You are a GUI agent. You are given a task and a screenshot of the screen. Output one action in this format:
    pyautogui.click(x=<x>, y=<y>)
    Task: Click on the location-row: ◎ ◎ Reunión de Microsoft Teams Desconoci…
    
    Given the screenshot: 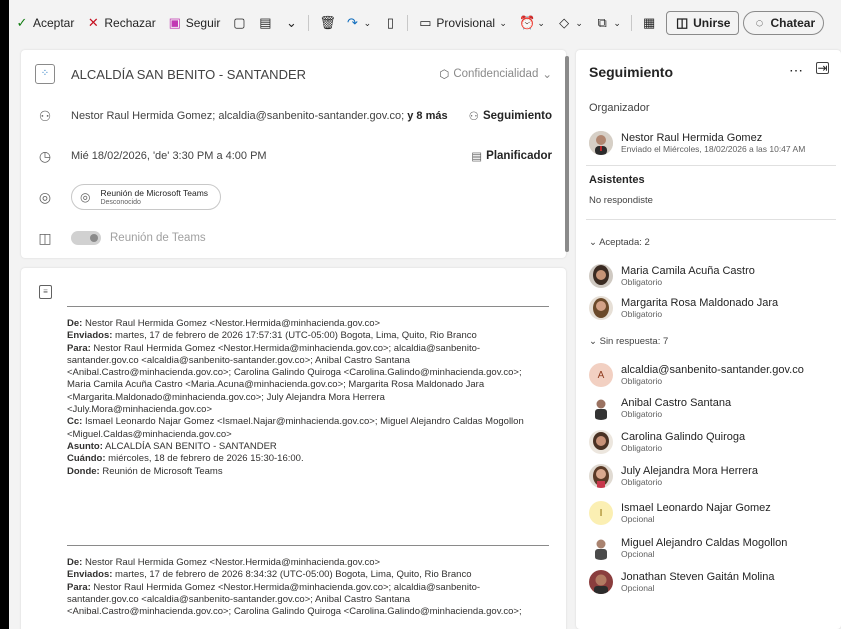 What is the action you would take?
    pyautogui.click(x=293, y=197)
    